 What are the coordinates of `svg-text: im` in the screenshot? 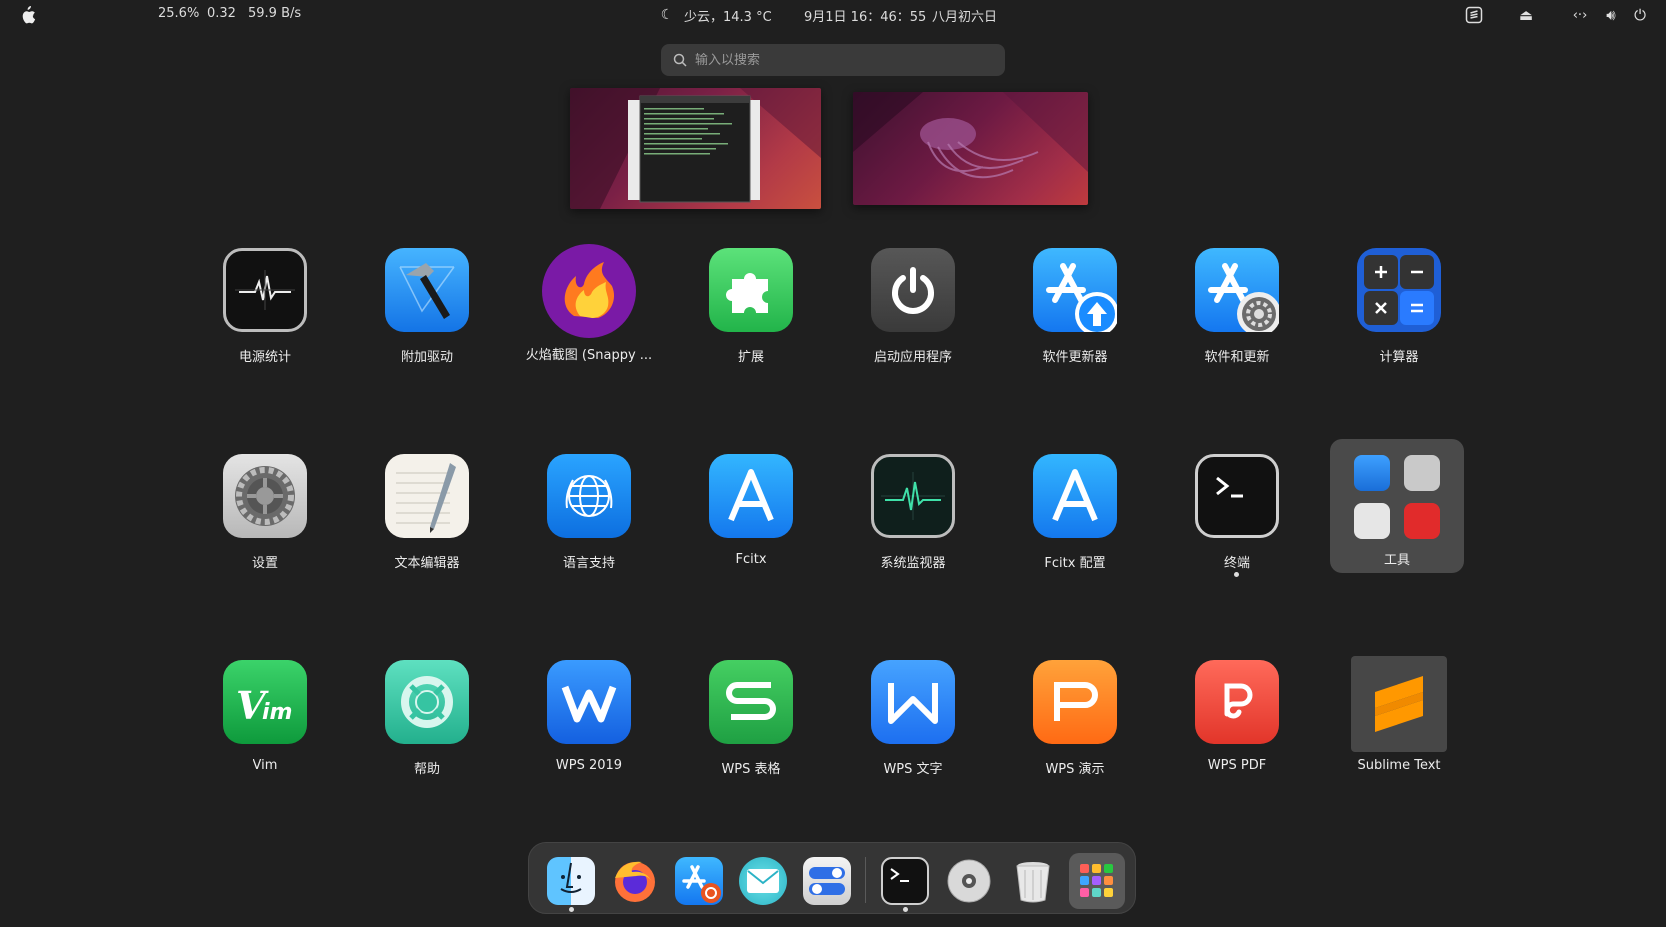 It's located at (277, 712).